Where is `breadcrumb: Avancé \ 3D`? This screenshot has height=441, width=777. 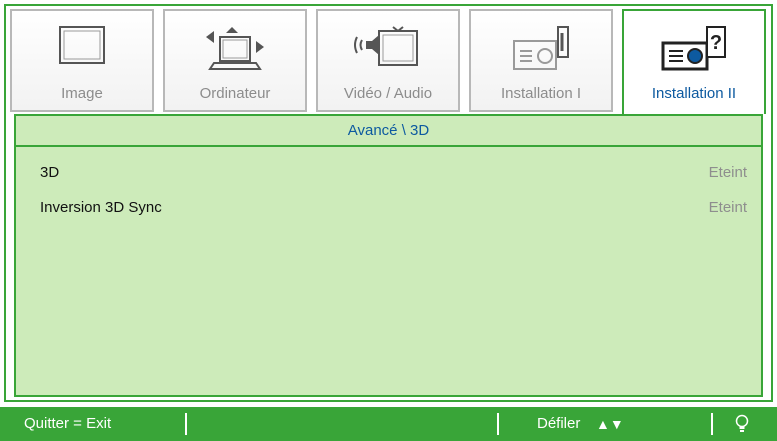 breadcrumb: Avancé \ 3D is located at coordinates (388, 131).